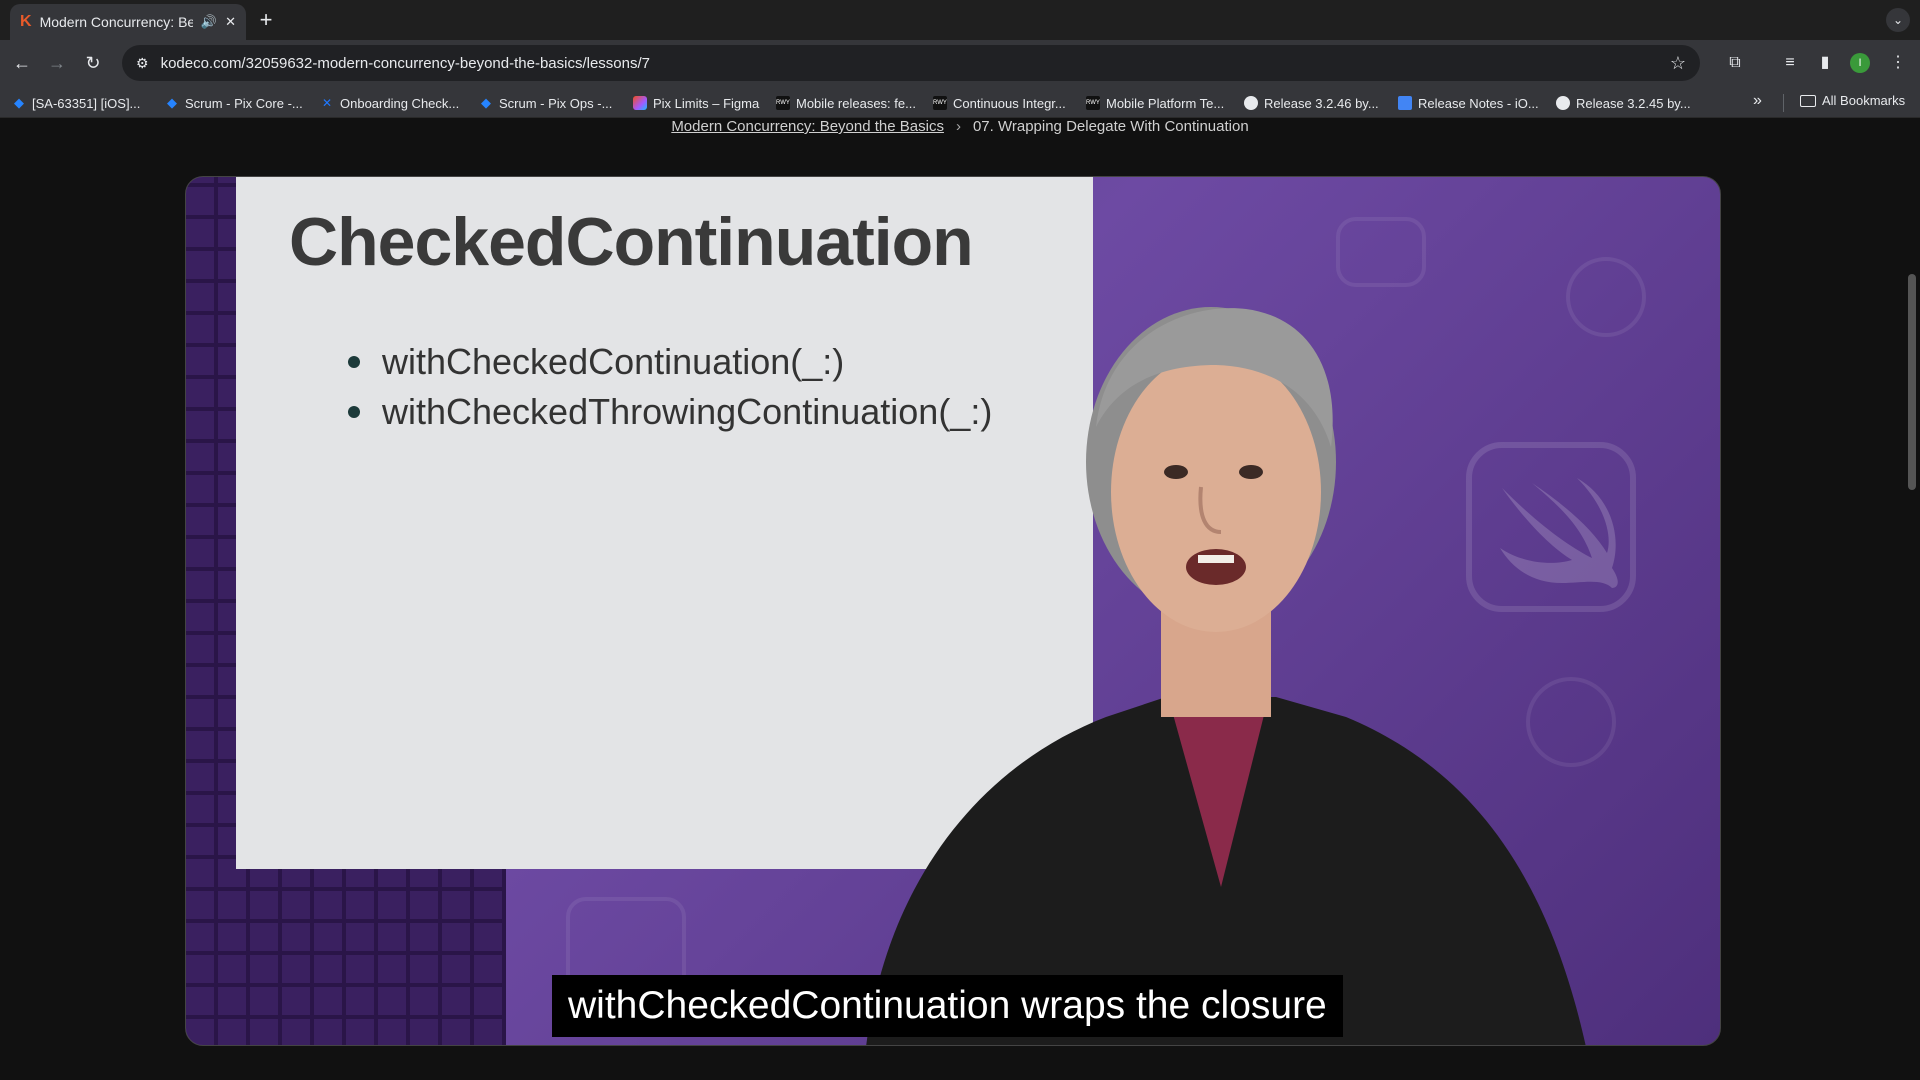 Image resolution: width=1920 pixels, height=1080 pixels. What do you see at coordinates (1790, 63) in the screenshot?
I see `media-control-icon: ≡` at bounding box center [1790, 63].